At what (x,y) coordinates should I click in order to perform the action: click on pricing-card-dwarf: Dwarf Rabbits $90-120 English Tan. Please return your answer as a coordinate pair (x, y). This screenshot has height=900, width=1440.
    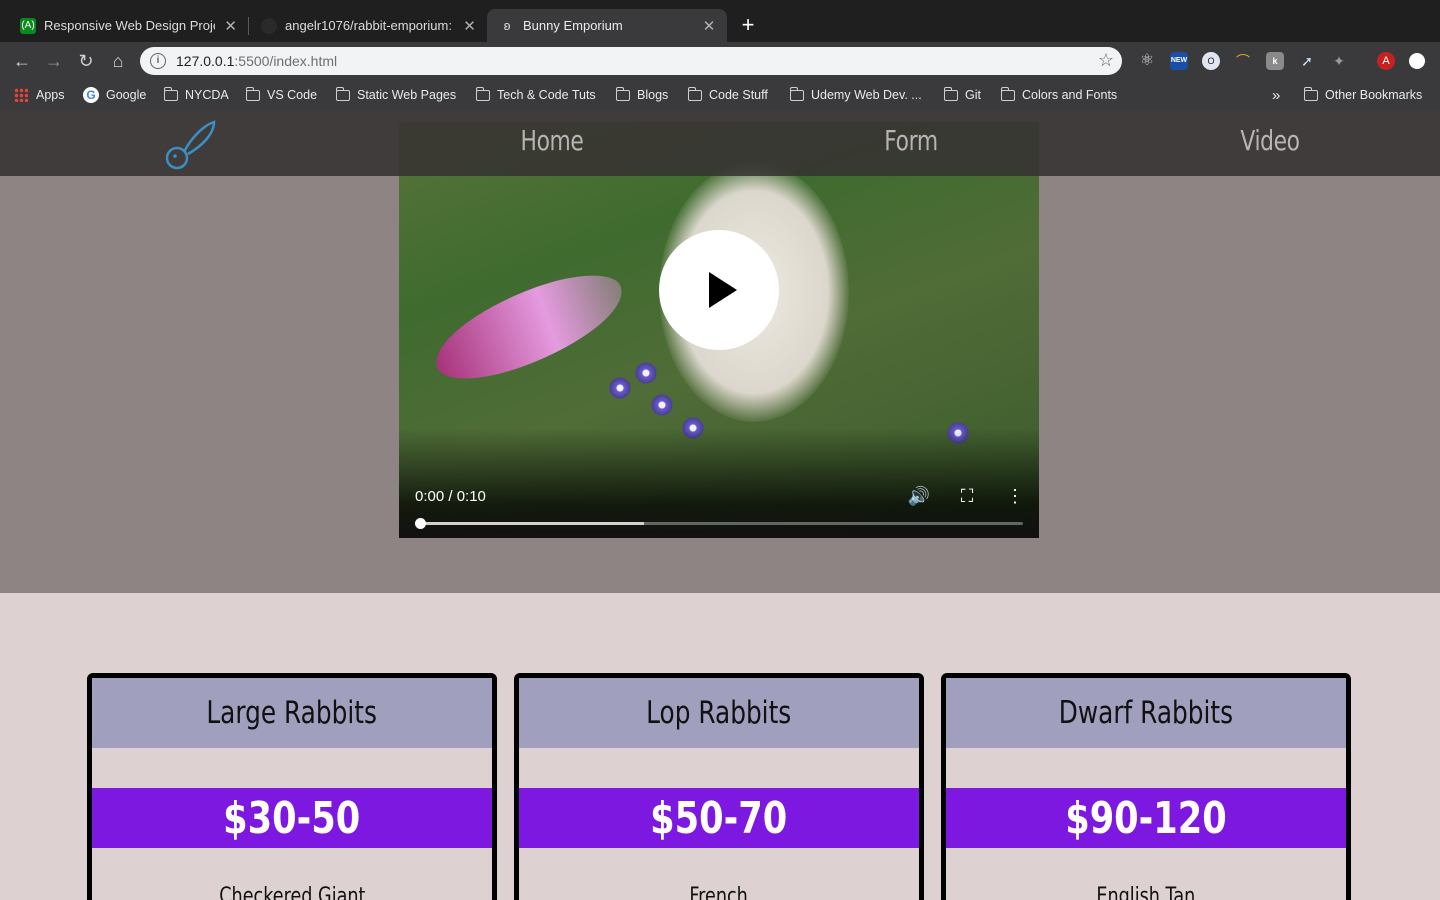
    Looking at the image, I should click on (1146, 786).